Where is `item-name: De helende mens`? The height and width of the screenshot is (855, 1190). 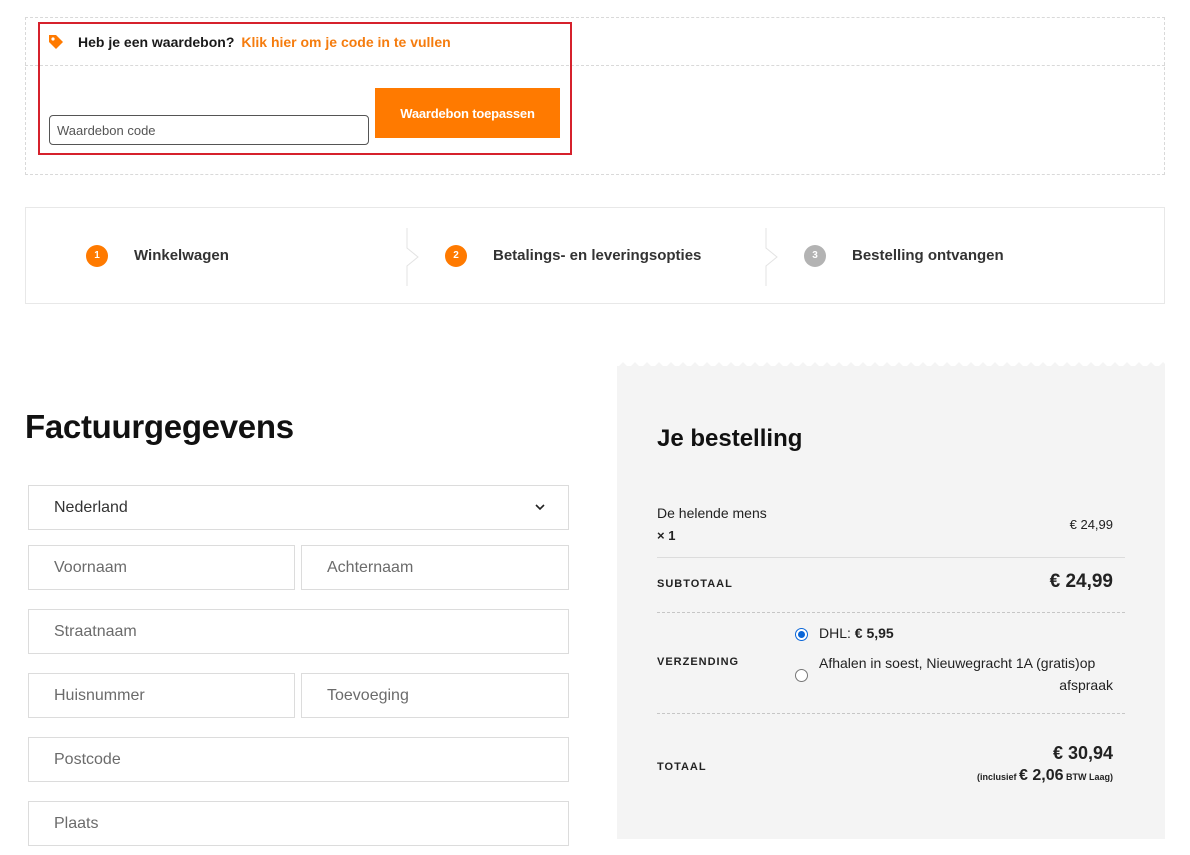
item-name: De helende mens is located at coordinates (712, 513).